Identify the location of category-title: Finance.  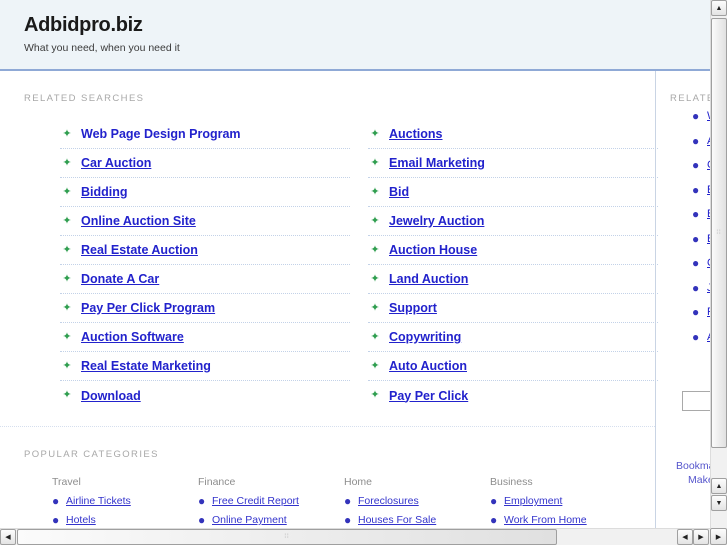
(217, 482).